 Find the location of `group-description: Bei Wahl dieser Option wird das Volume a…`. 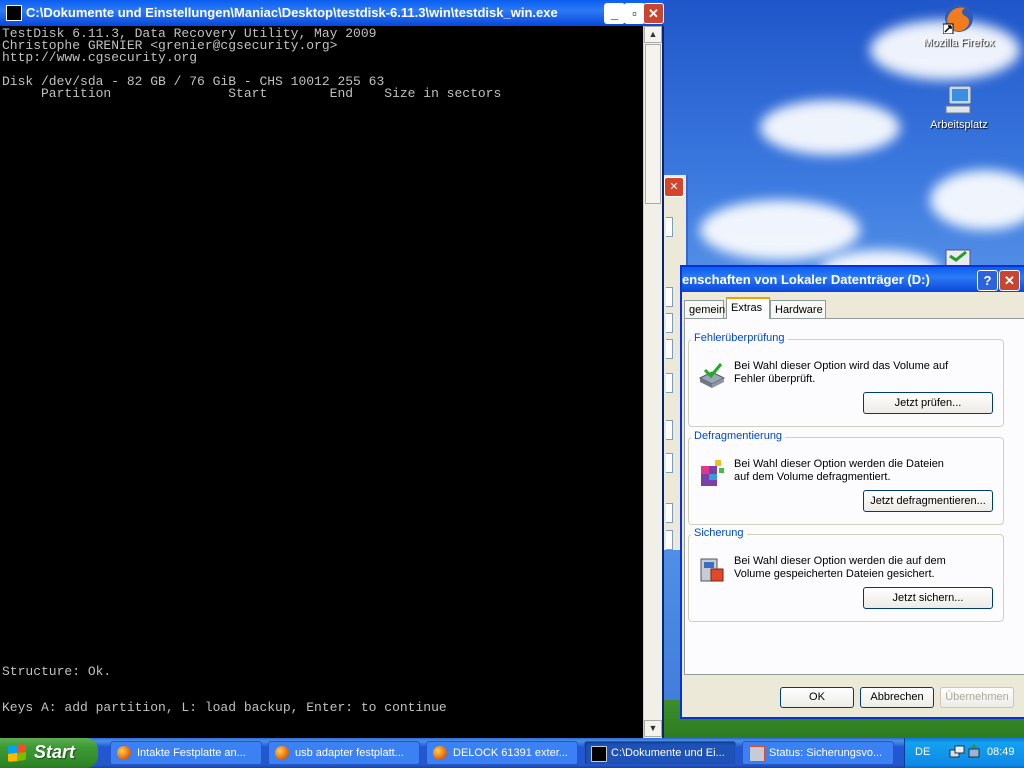

group-description: Bei Wahl dieser Option wird das Volume a… is located at coordinates (841, 372).